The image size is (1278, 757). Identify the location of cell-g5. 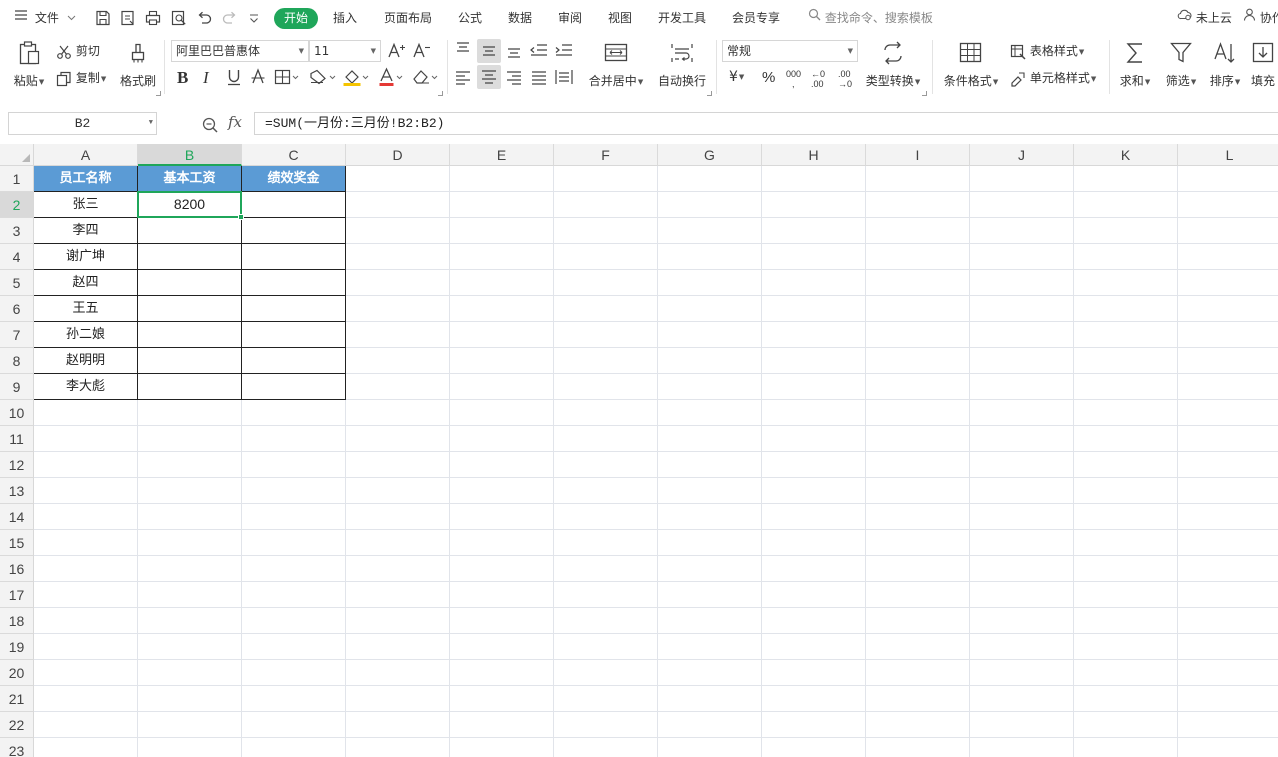
(710, 283).